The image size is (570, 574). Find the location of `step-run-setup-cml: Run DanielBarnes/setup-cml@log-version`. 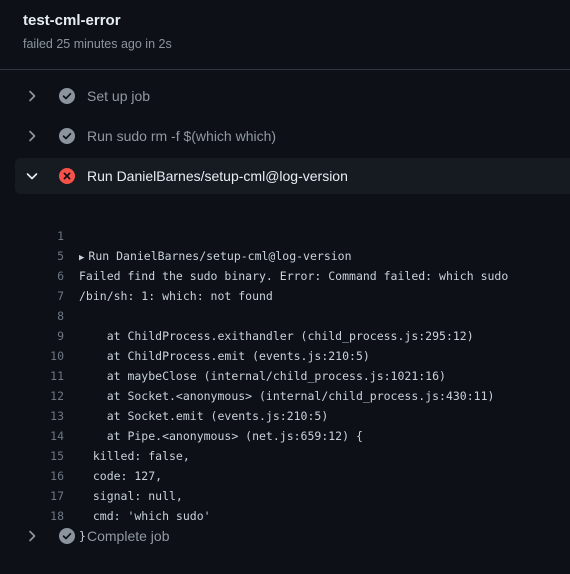

step-run-setup-cml: Run DanielBarnes/setup-cml@log-version is located at coordinates (292, 176).